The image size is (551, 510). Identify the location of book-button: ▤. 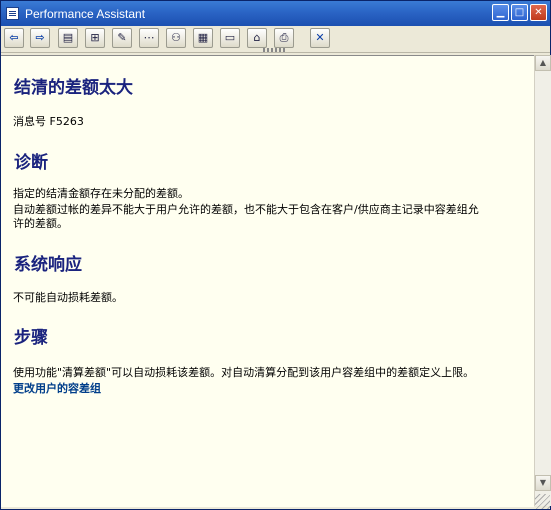
(68, 38).